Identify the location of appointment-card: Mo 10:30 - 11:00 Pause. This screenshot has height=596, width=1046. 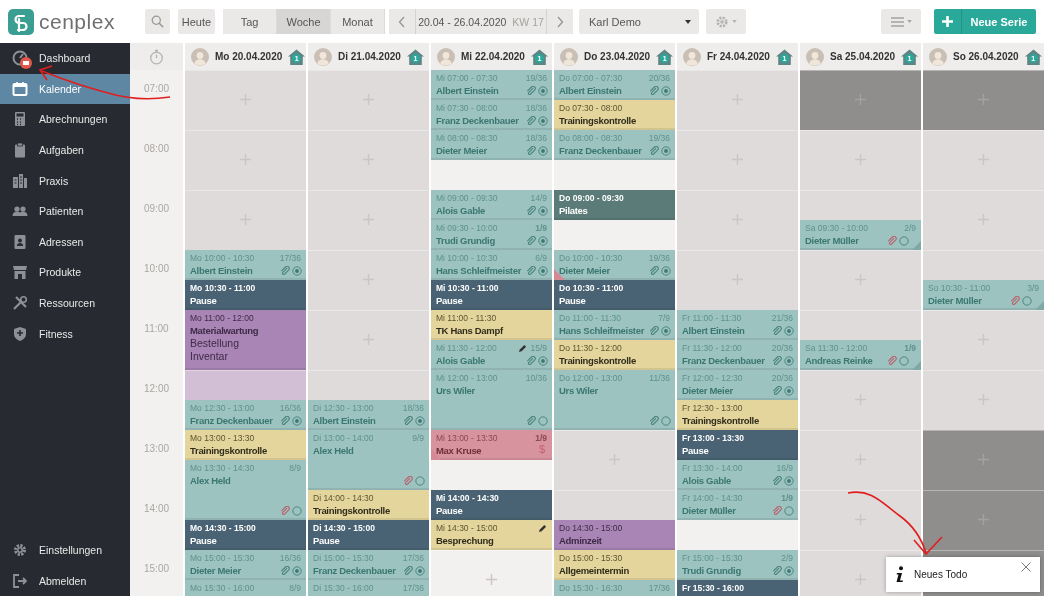
(245, 295).